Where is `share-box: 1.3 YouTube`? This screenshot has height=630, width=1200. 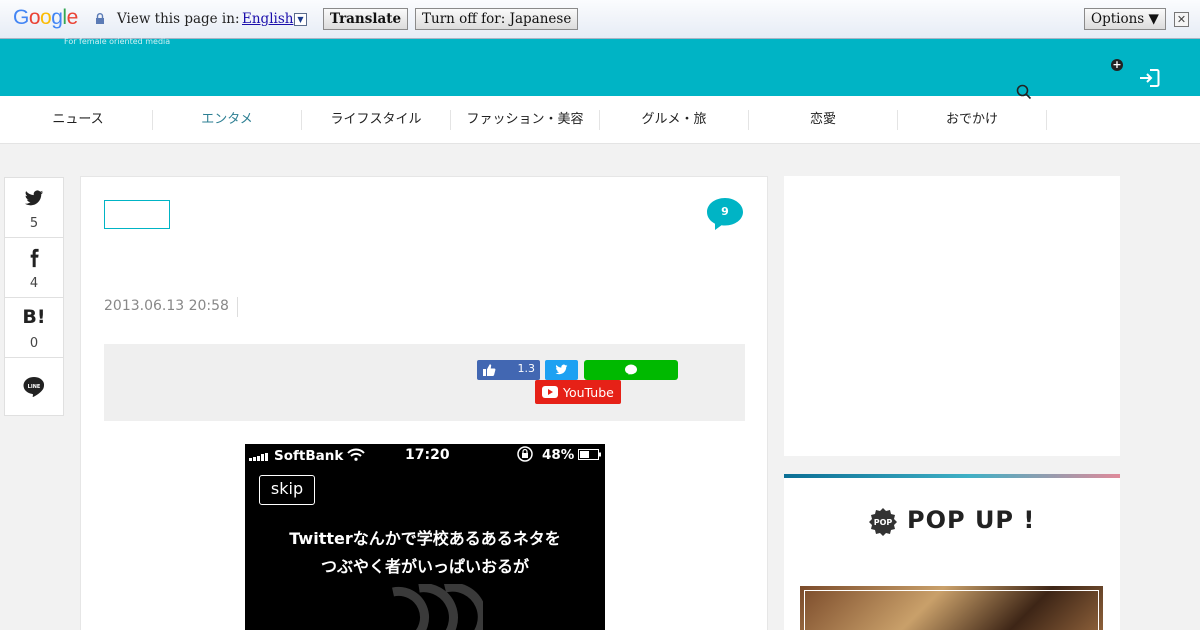 share-box: 1.3 YouTube is located at coordinates (424, 382).